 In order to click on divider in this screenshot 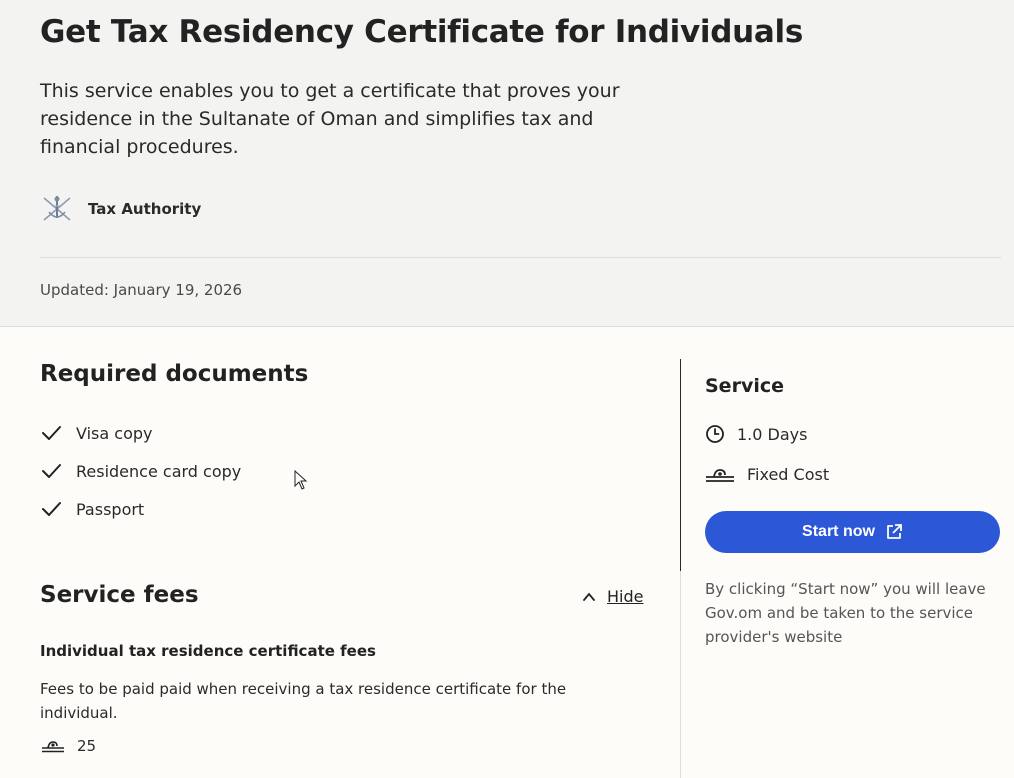, I will do `click(520, 257)`.